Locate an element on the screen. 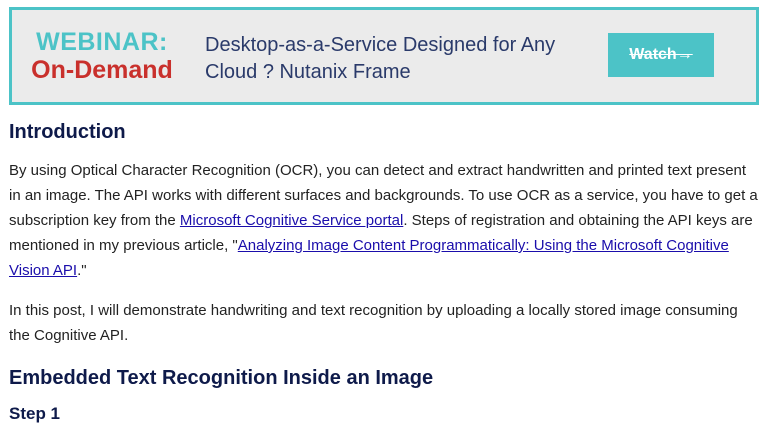 This screenshot has width=771, height=442. step-heading: Step 1 is located at coordinates (35, 413).